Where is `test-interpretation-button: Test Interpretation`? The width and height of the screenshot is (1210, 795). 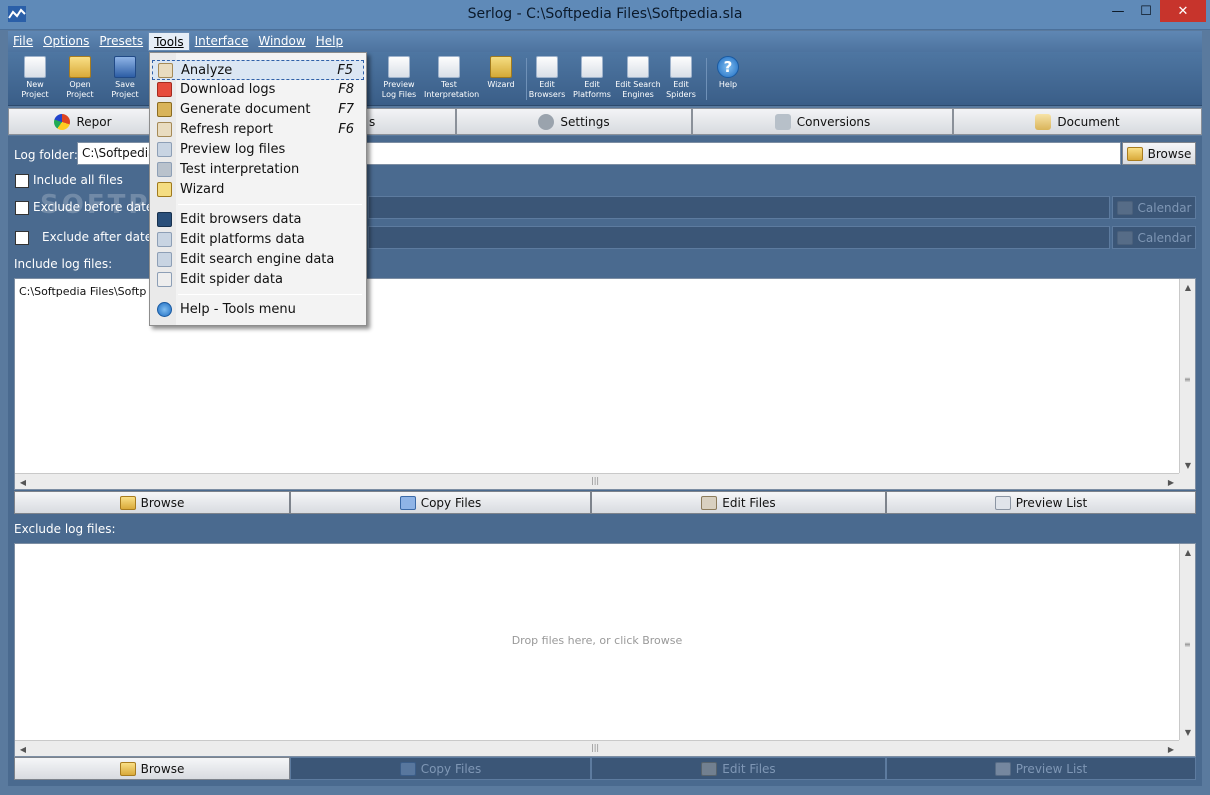
test-interpretation-button: Test Interpretation is located at coordinates (452, 79).